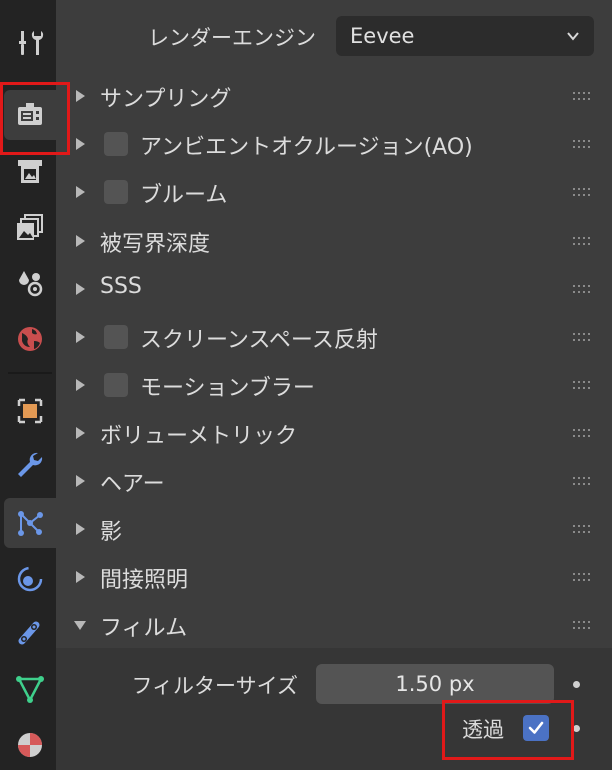 The height and width of the screenshot is (770, 612). I want to click on output-properties-icon, so click(30, 171).